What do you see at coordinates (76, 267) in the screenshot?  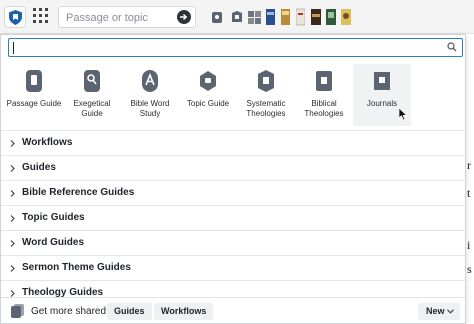 I see `section-label: Sermon Theme Guides` at bounding box center [76, 267].